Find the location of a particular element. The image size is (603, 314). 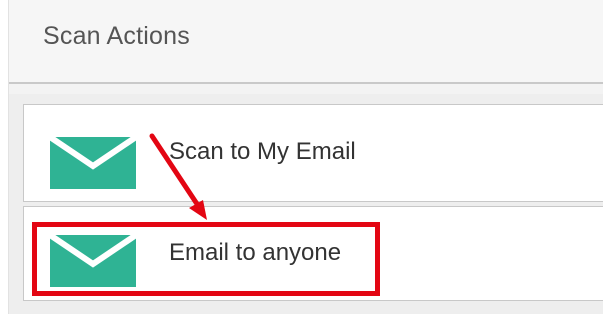

action-label: Email to anyone is located at coordinates (255, 252).